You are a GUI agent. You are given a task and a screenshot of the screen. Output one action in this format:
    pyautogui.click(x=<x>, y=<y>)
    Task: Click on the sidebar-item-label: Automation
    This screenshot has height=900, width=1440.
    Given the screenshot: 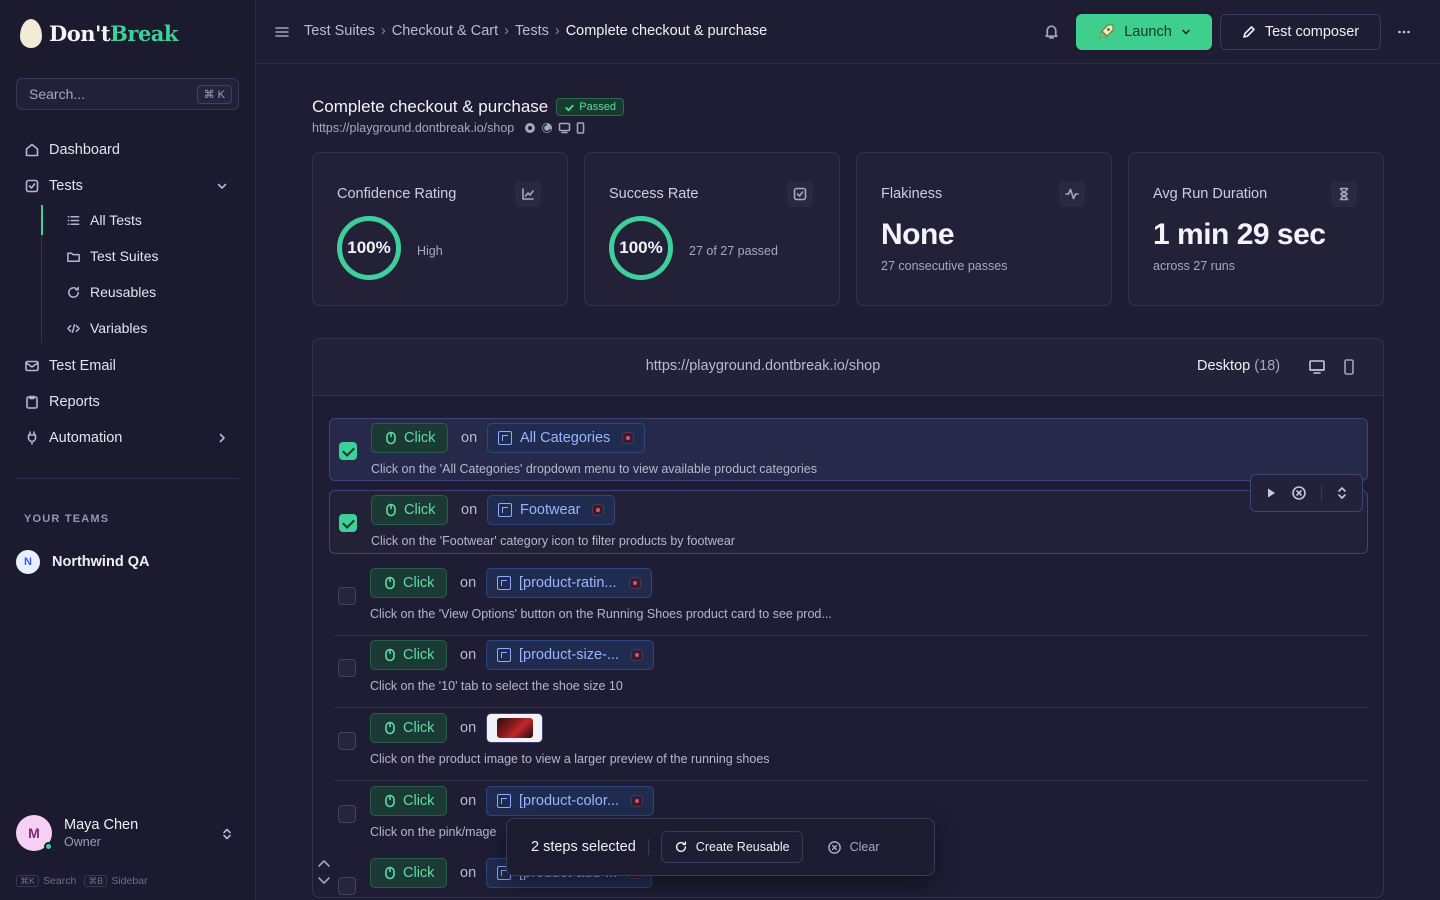 What is the action you would take?
    pyautogui.click(x=86, y=438)
    